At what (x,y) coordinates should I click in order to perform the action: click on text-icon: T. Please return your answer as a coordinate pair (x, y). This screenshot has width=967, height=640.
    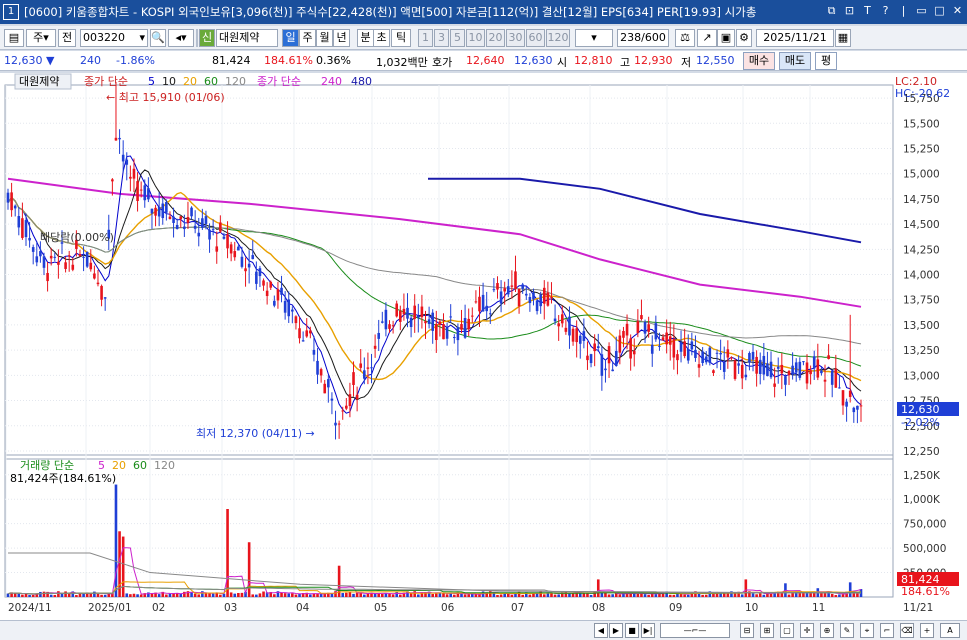
    Looking at the image, I should click on (867, 11).